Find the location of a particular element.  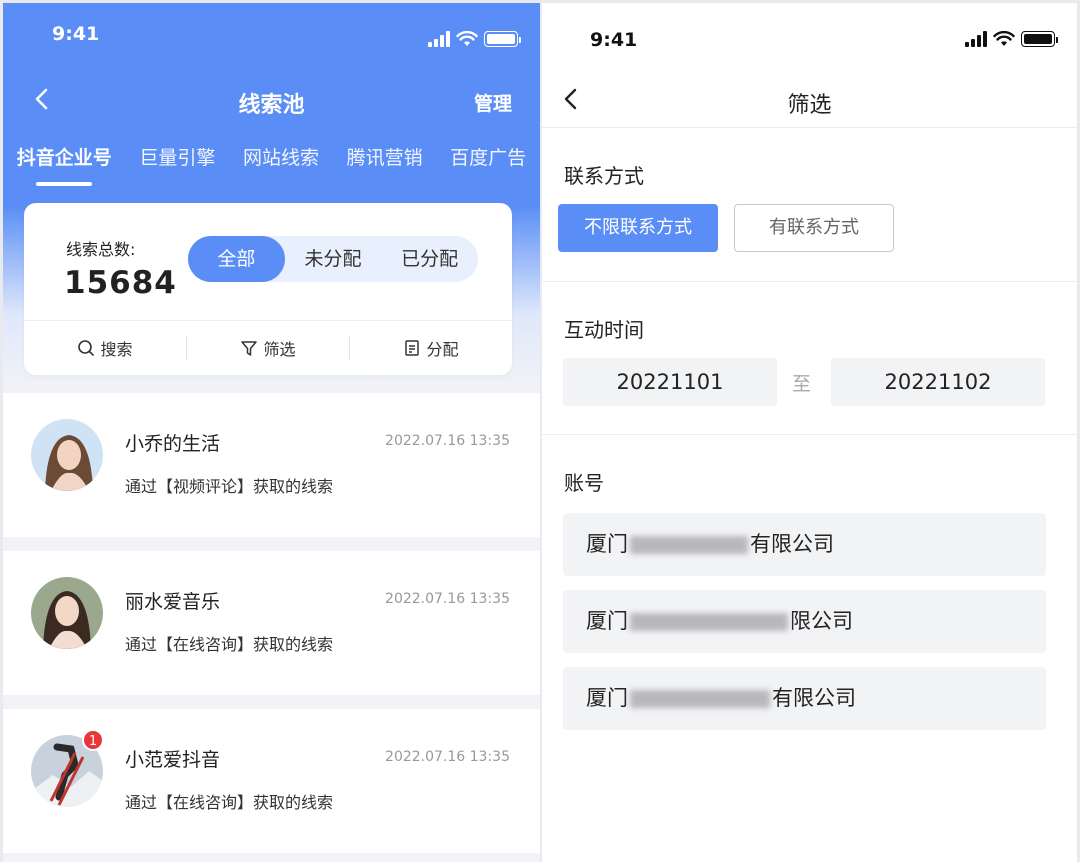

list-item: 丽水爱音乐 2022.07.16 13:35 通过【在线咨询】获取的线索 is located at coordinates (271, 623).